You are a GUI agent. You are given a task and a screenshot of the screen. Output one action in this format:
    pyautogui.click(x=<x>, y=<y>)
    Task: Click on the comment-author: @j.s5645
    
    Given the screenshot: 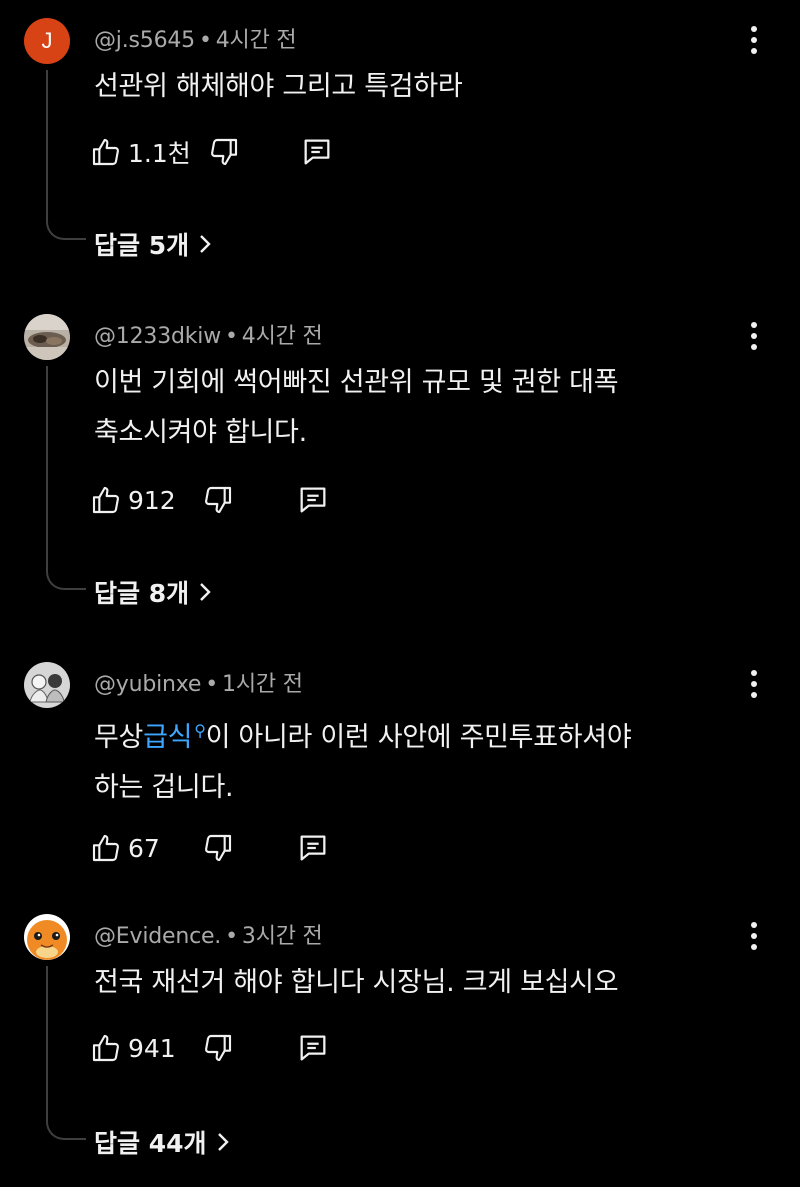 What is the action you would take?
    pyautogui.click(x=144, y=40)
    